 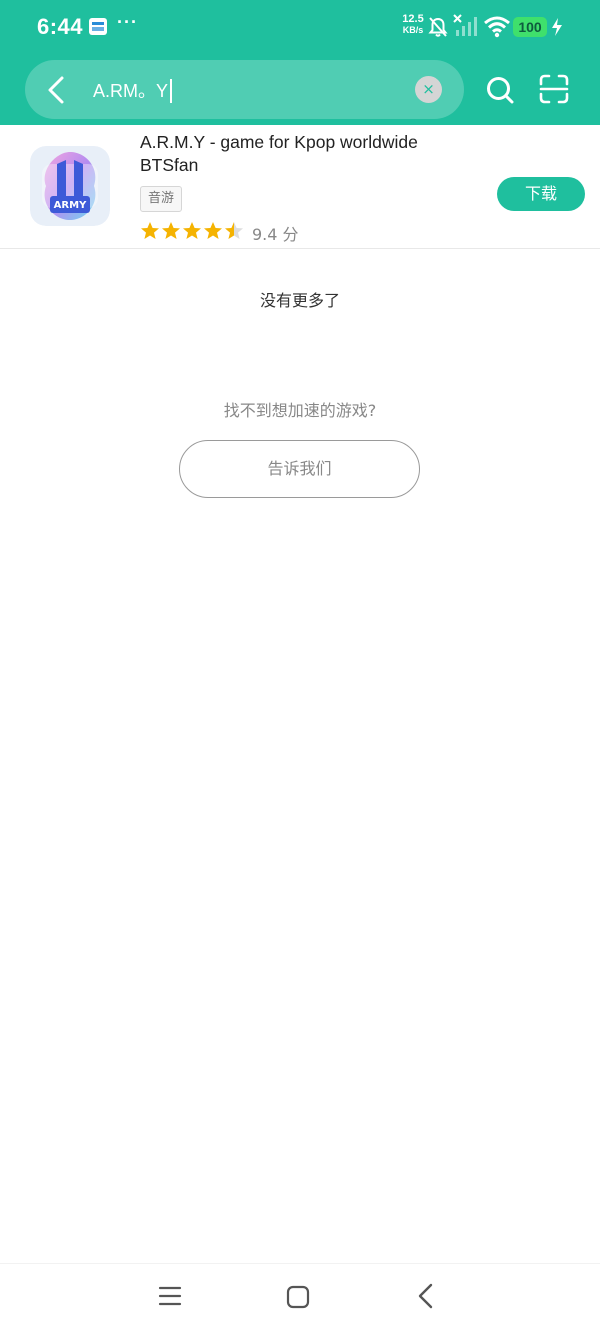 What do you see at coordinates (300, 27) in the screenshot?
I see `status-bar: 6:44 ··· 12.5 KB/s 100` at bounding box center [300, 27].